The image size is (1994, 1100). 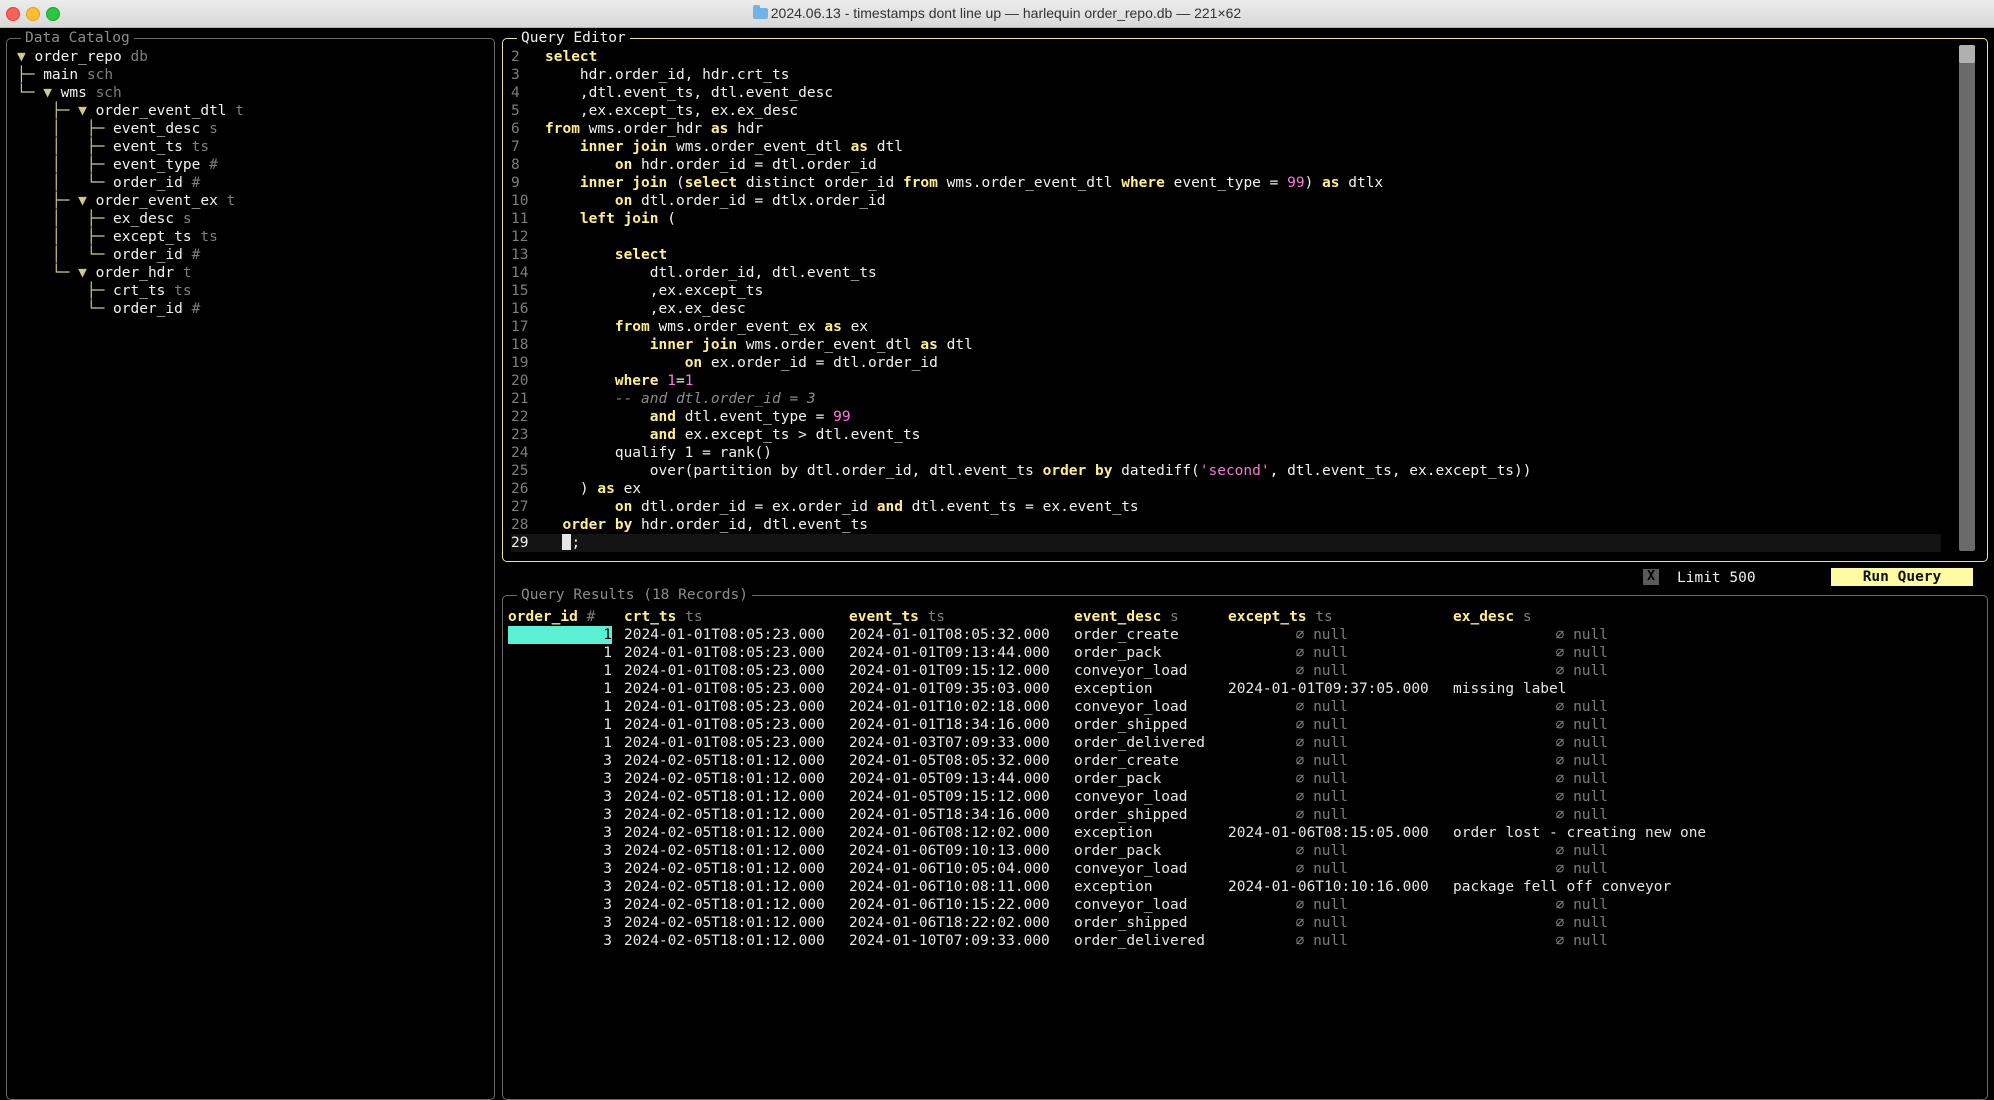 What do you see at coordinates (949, 833) in the screenshot?
I see `table-cell: 2024-01-06T08:12:02.000` at bounding box center [949, 833].